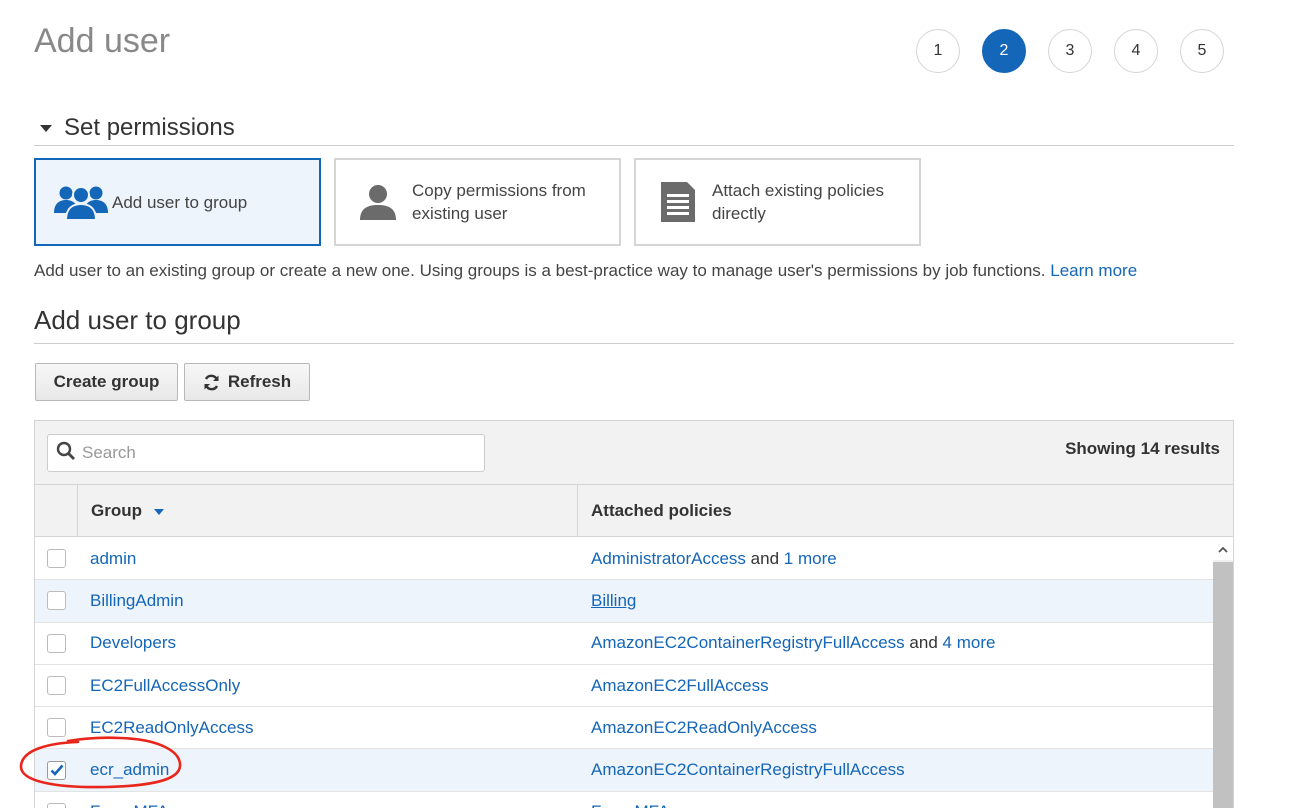 Image resolution: width=1291 pixels, height=808 pixels. What do you see at coordinates (46, 128) in the screenshot?
I see `caret-down-icon` at bounding box center [46, 128].